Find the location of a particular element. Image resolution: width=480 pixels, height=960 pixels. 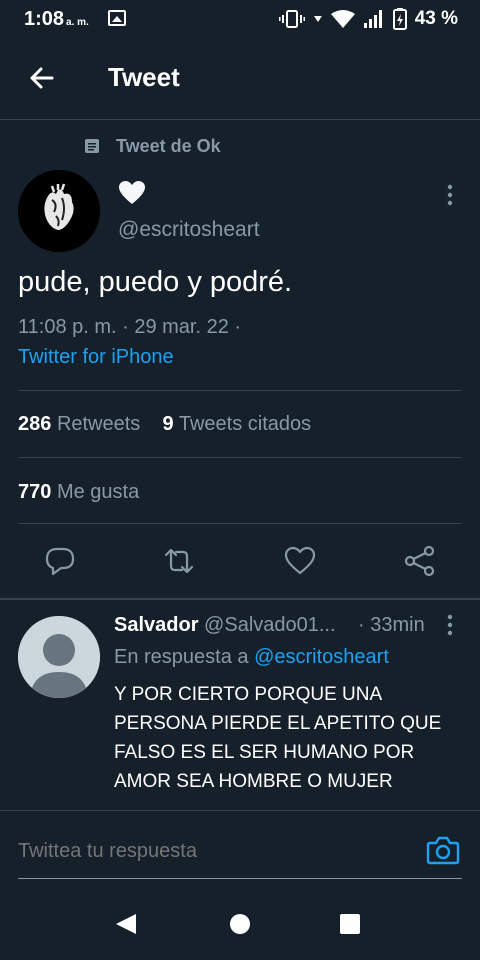

page-title: Tweet is located at coordinates (144, 77).